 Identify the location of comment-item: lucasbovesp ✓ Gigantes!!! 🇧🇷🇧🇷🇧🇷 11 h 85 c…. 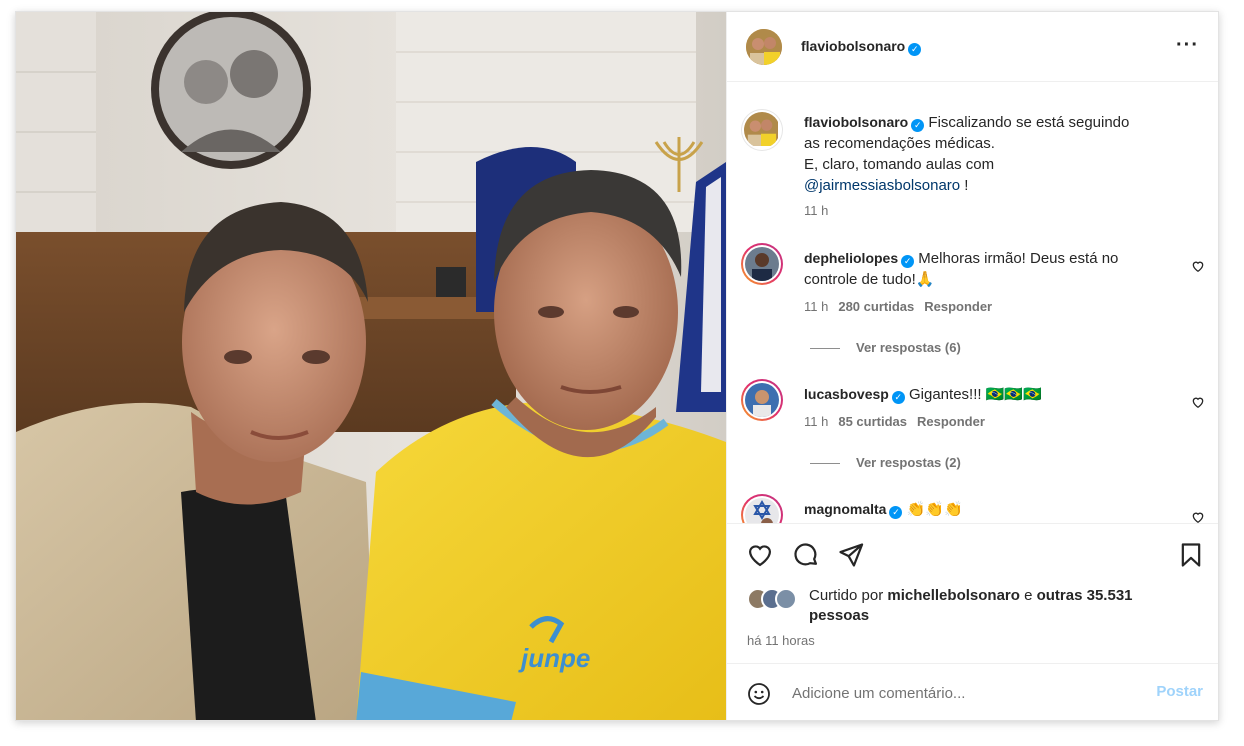
(989, 406).